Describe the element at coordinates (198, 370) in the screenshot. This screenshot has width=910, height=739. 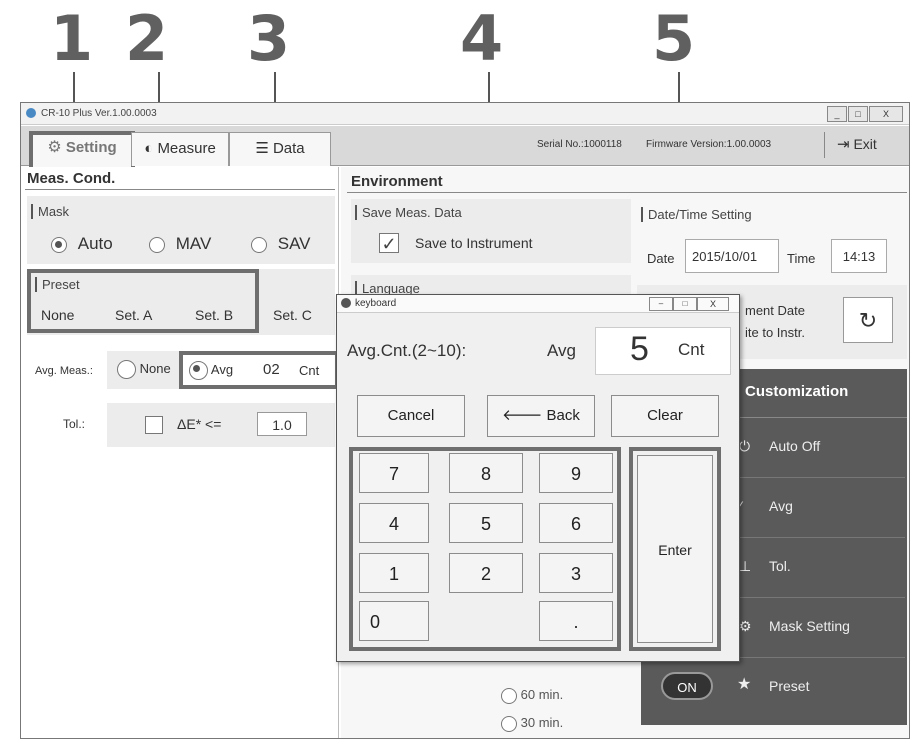
I see `radio-avg` at that location.